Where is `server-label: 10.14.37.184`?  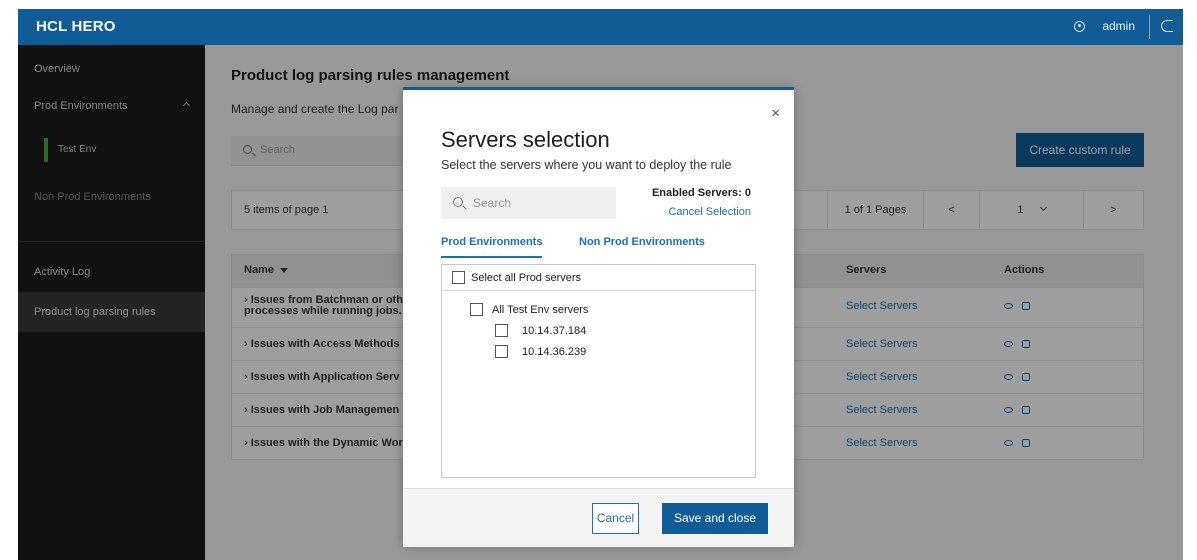
server-label: 10.14.37.184 is located at coordinates (554, 331).